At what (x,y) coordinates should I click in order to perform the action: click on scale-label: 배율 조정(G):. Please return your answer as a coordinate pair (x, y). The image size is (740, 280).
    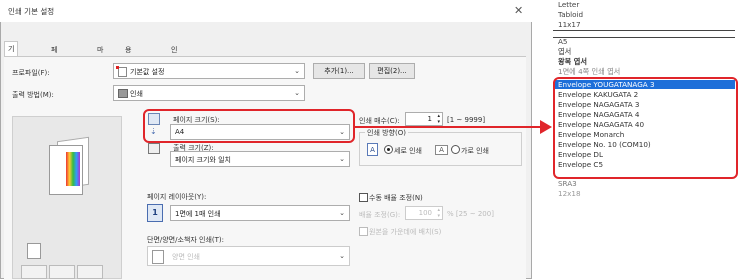
    Looking at the image, I should click on (380, 215).